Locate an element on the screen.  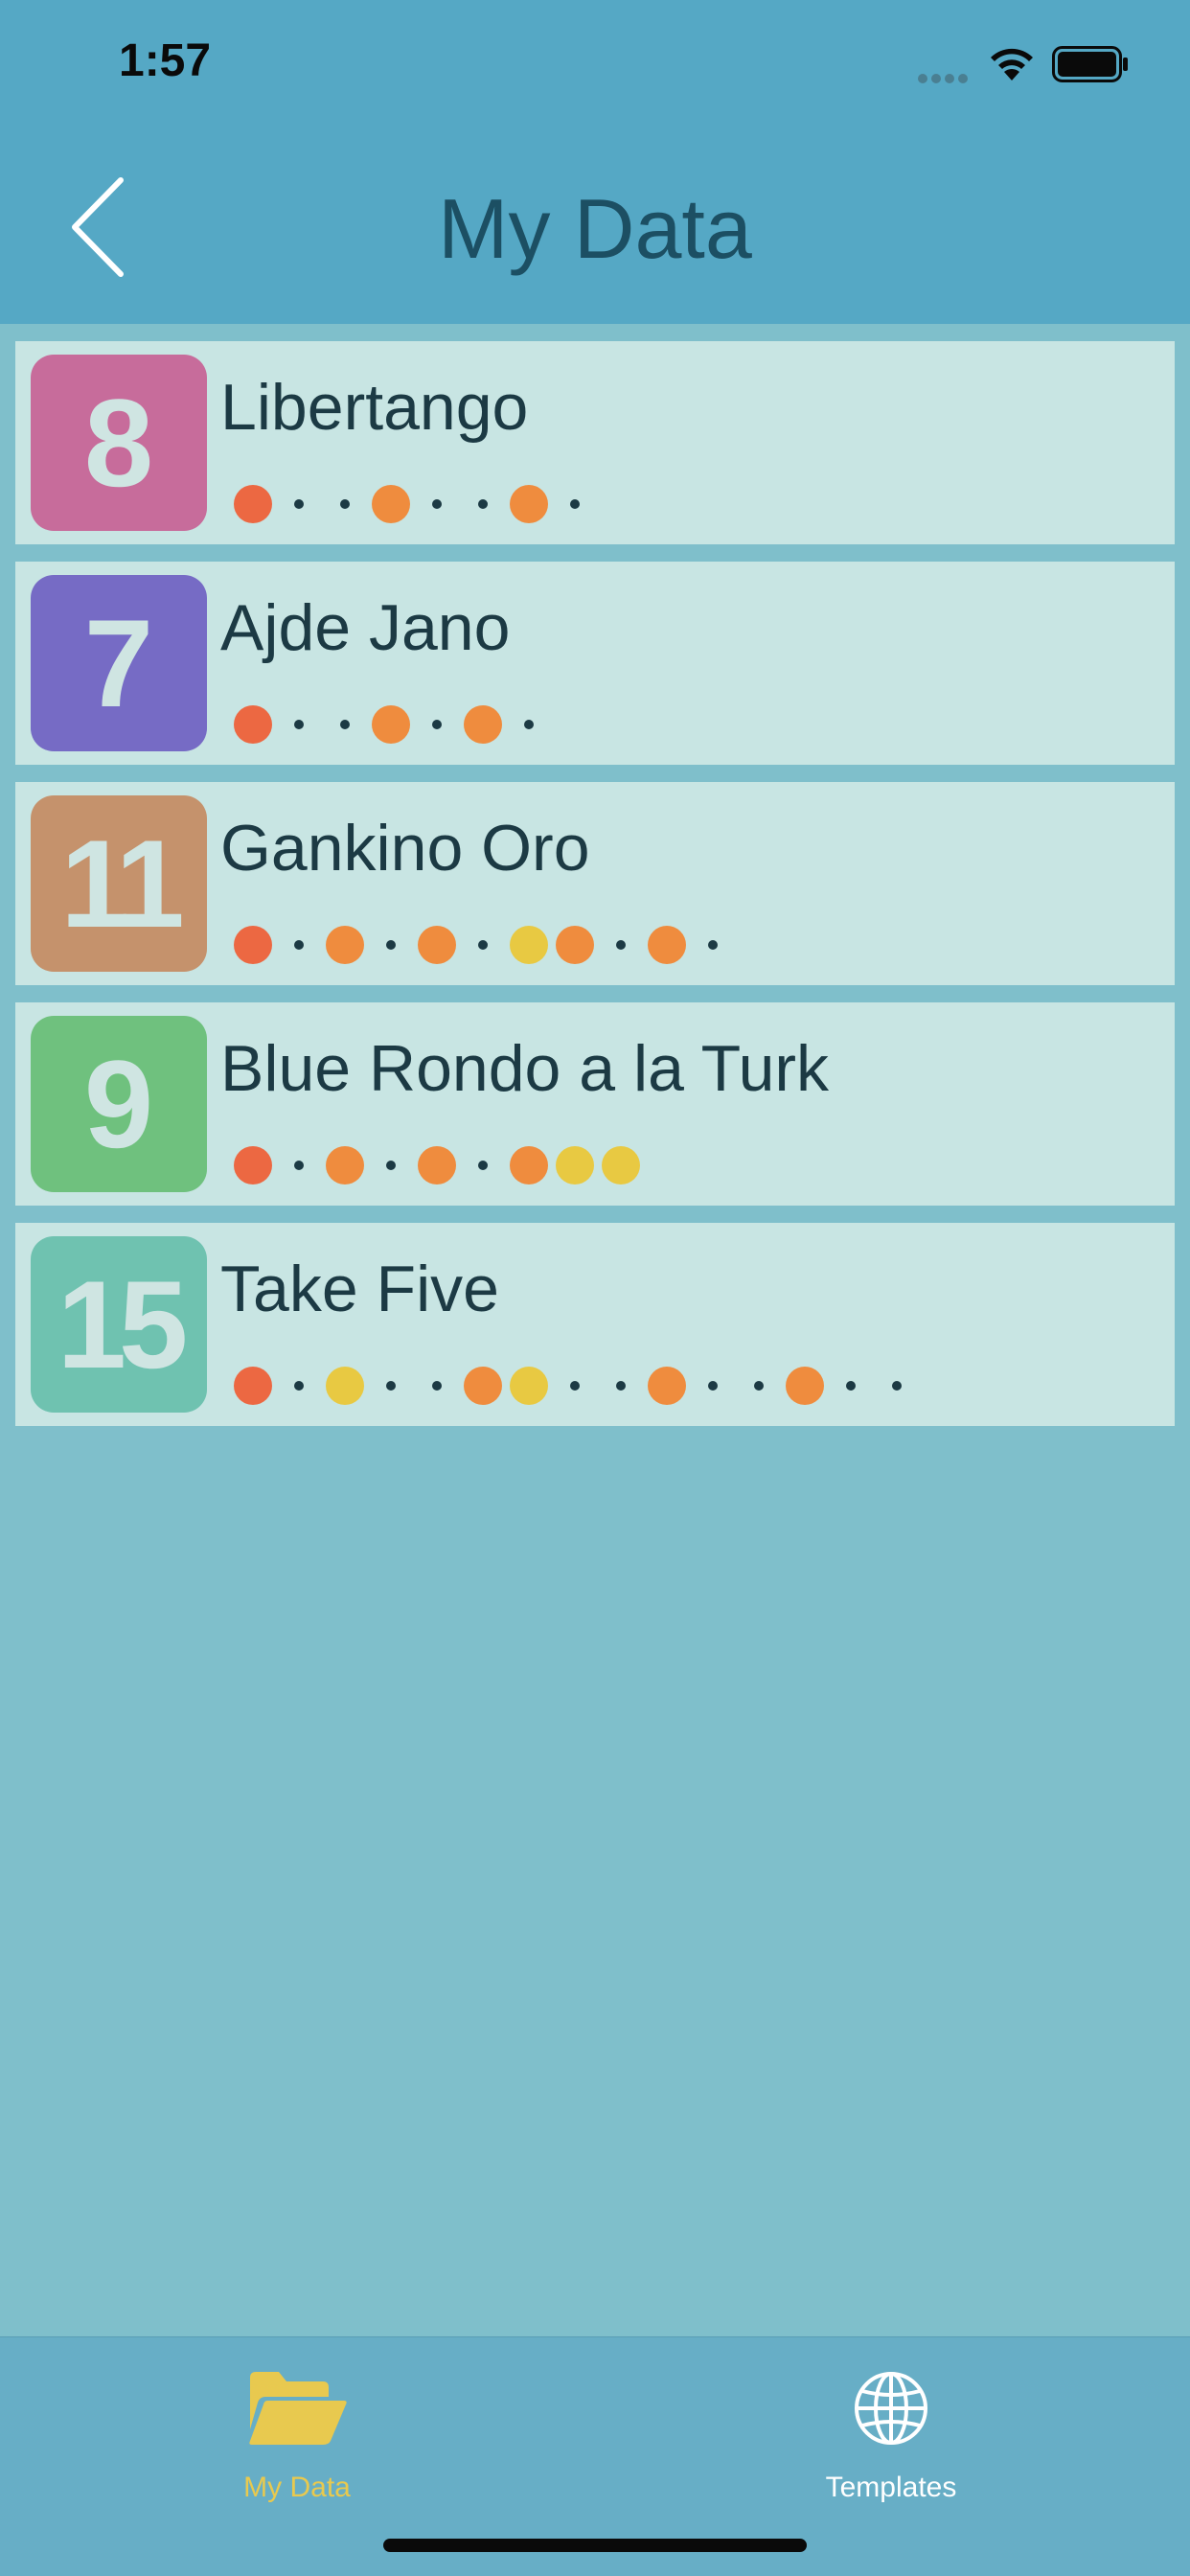
count-badge: 8 is located at coordinates (119, 443).